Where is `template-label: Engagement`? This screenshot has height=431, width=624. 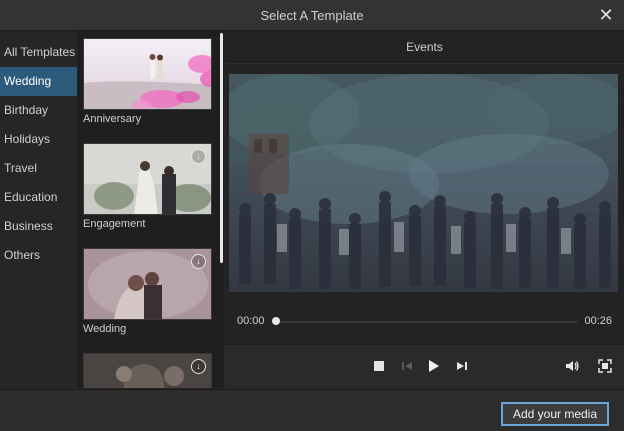 template-label: Engagement is located at coordinates (114, 224).